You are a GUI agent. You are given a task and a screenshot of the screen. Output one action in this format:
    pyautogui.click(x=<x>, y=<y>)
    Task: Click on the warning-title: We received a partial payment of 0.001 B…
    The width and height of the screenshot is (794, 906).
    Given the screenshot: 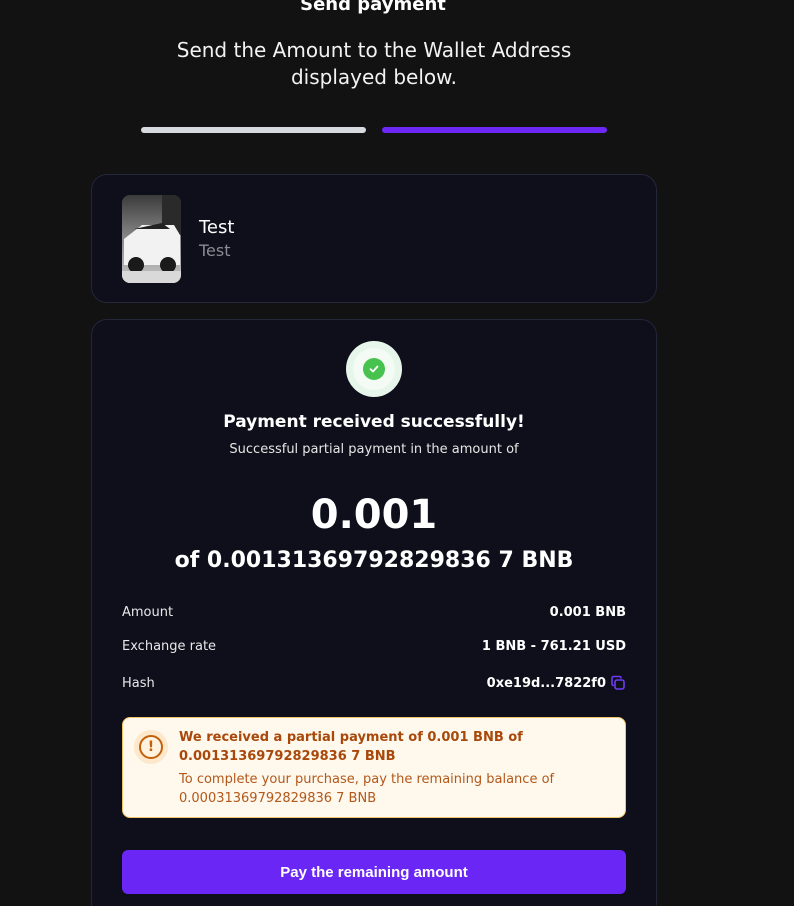 What is the action you would take?
    pyautogui.click(x=351, y=747)
    